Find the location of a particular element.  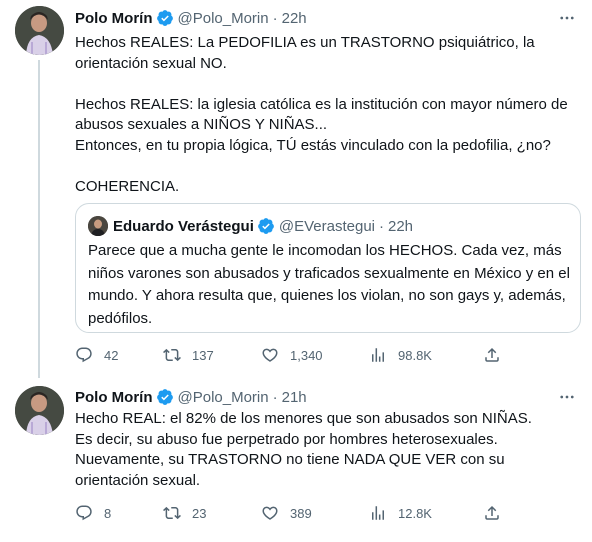

retweet-count: 137 is located at coordinates (203, 355).